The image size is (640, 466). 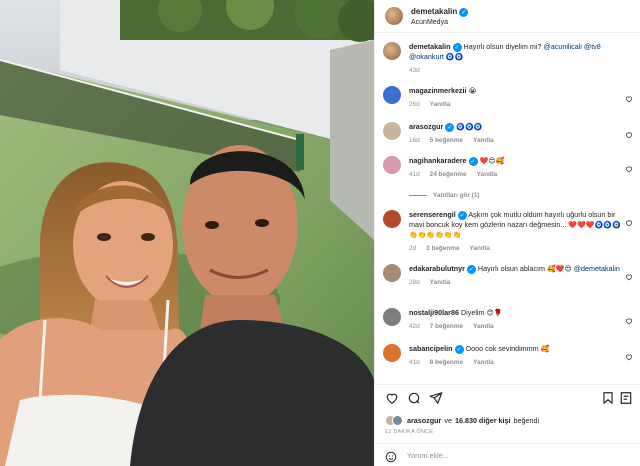 I want to click on replies-divider, so click(x=418, y=195).